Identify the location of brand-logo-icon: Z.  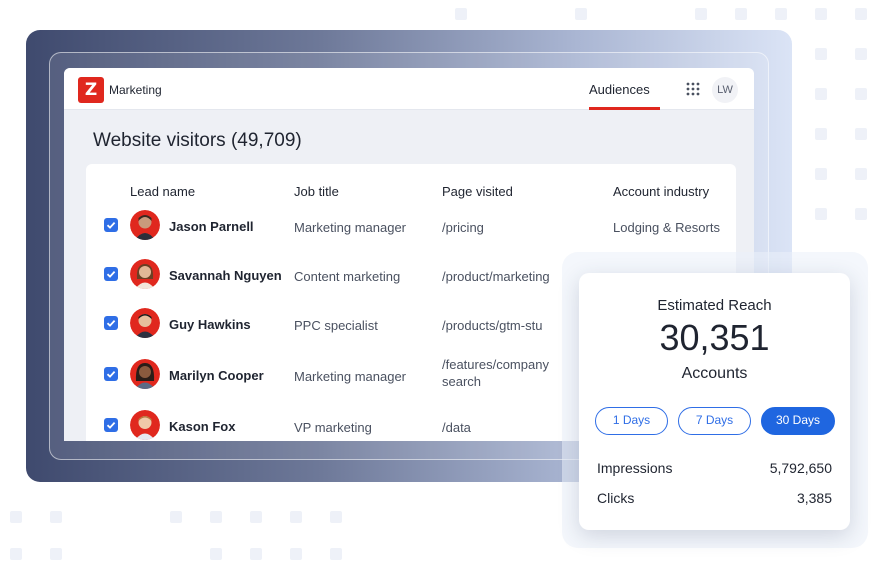
(91, 90).